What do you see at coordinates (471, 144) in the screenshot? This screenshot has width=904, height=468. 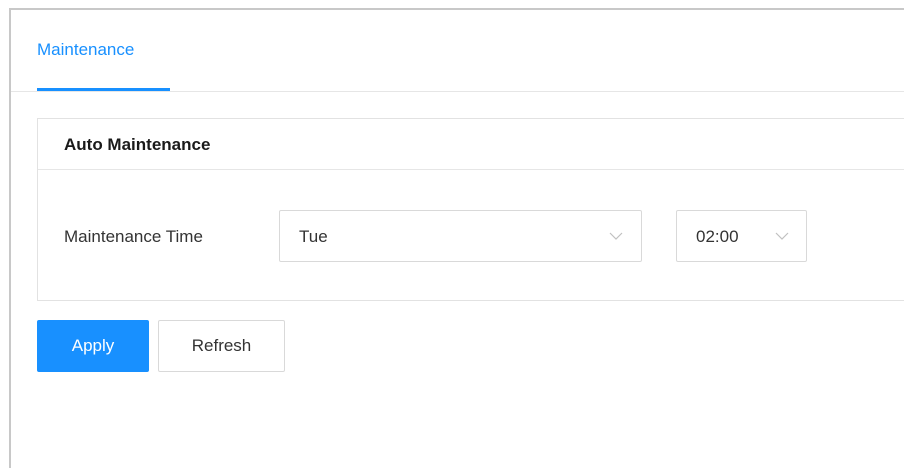 I see `panel-header: Auto Maintenance` at bounding box center [471, 144].